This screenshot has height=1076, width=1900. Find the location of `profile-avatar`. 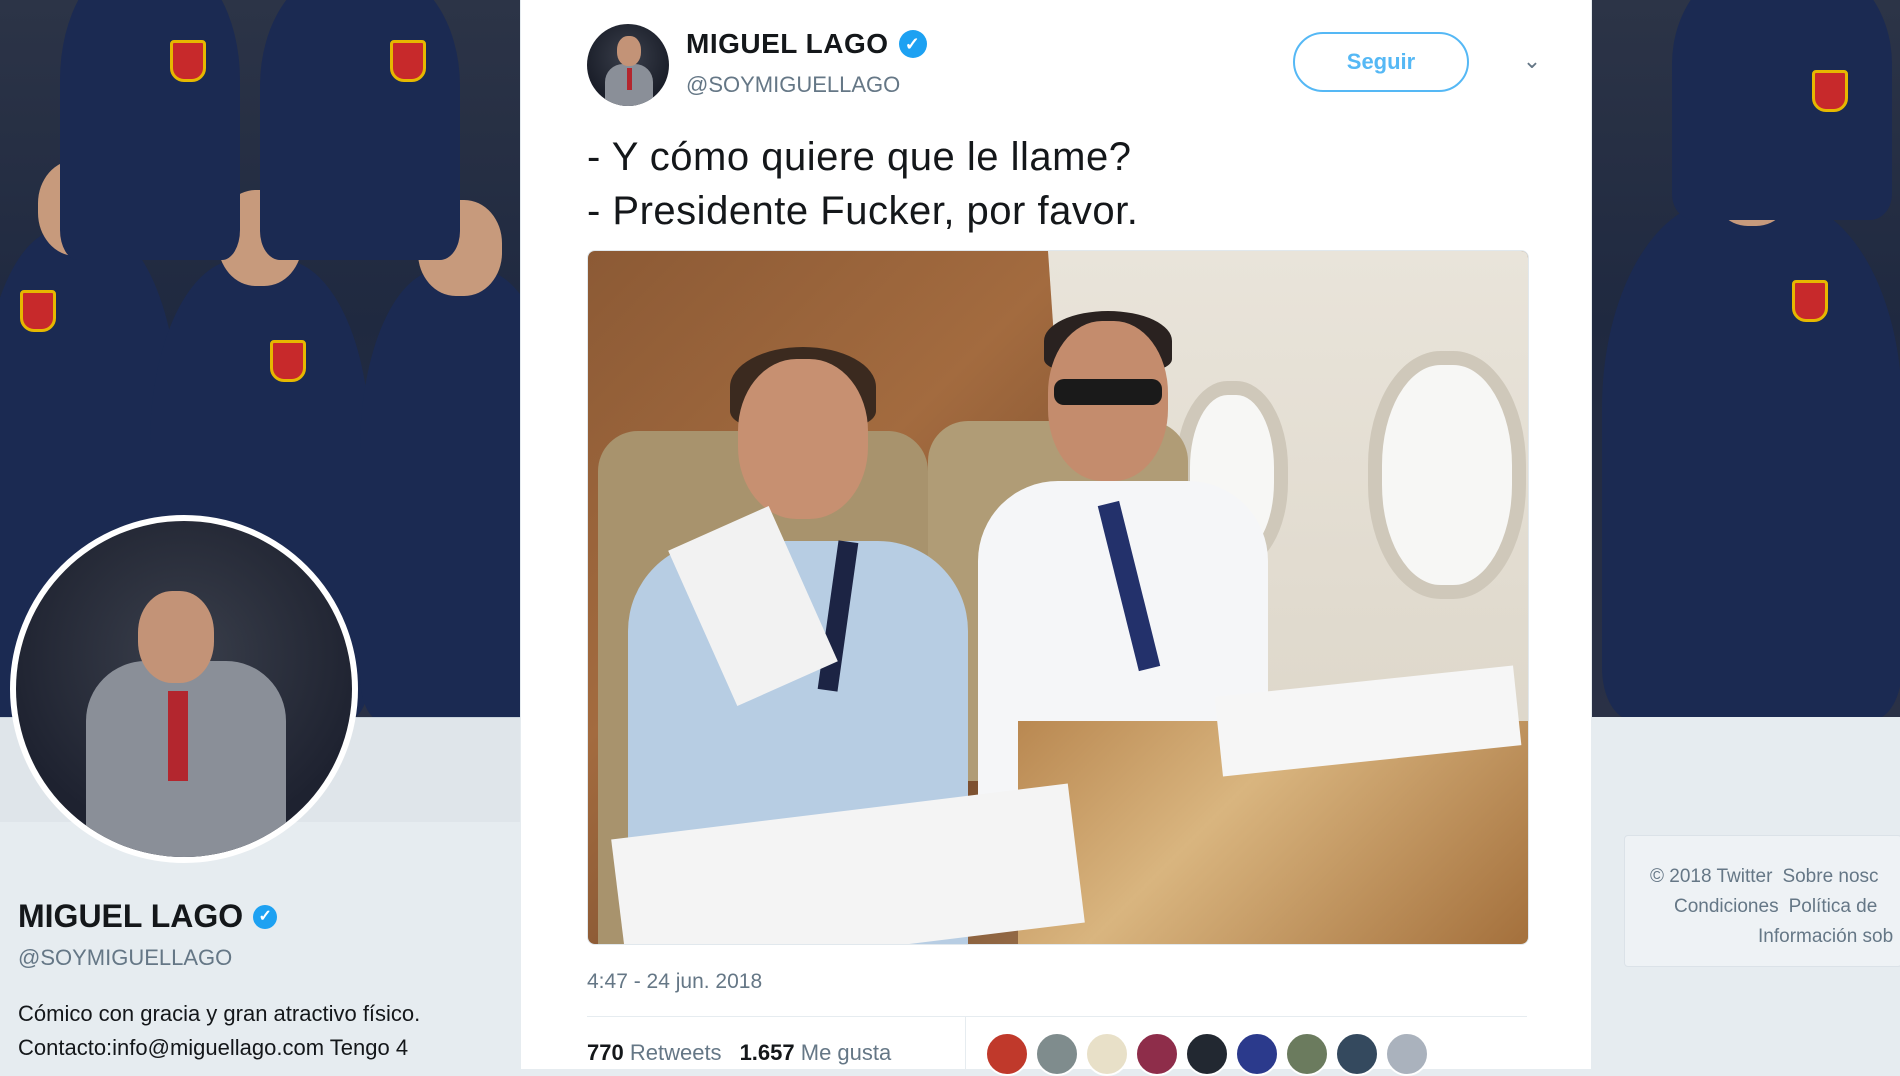

profile-avatar is located at coordinates (184, 689).